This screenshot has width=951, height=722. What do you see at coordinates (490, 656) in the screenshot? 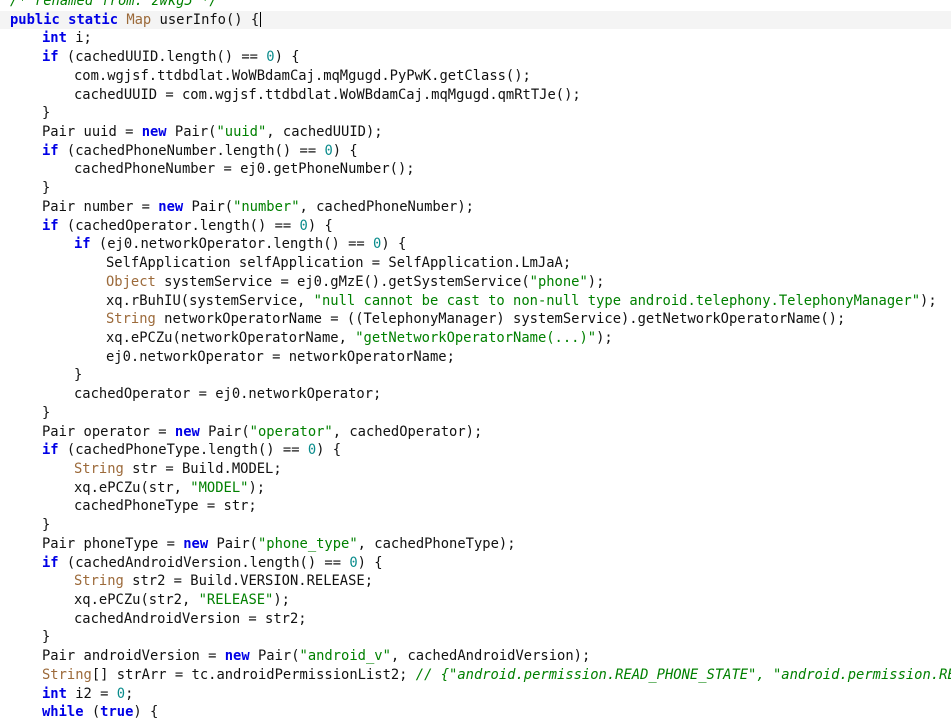
I see `code-token-pln: , cachedAndroidVersion);` at bounding box center [490, 656].